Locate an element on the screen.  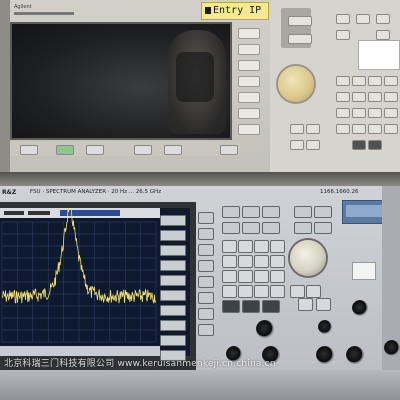
mkr-fctn-key is located at coordinates (271, 228).